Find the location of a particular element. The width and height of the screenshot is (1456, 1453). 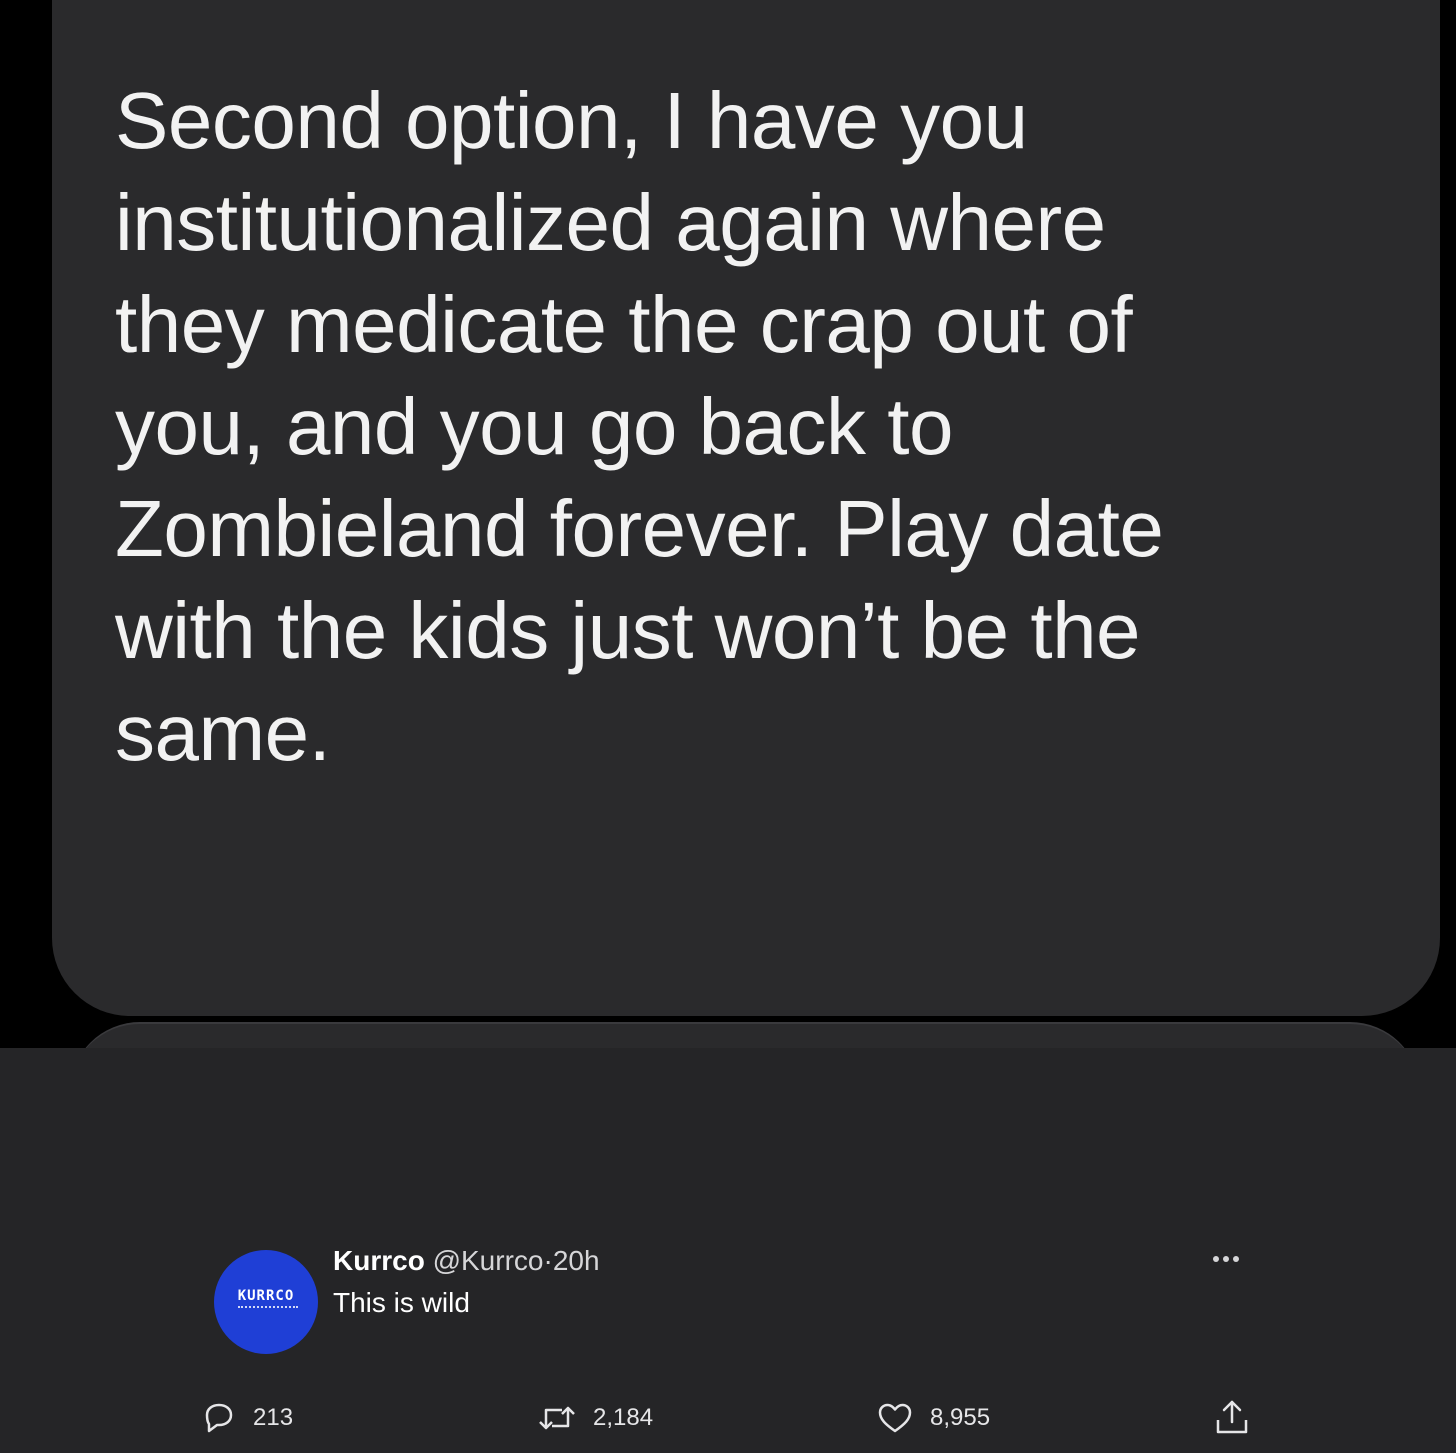

tweet-header: Kurrco @Kurrco·20h is located at coordinates (466, 1261).